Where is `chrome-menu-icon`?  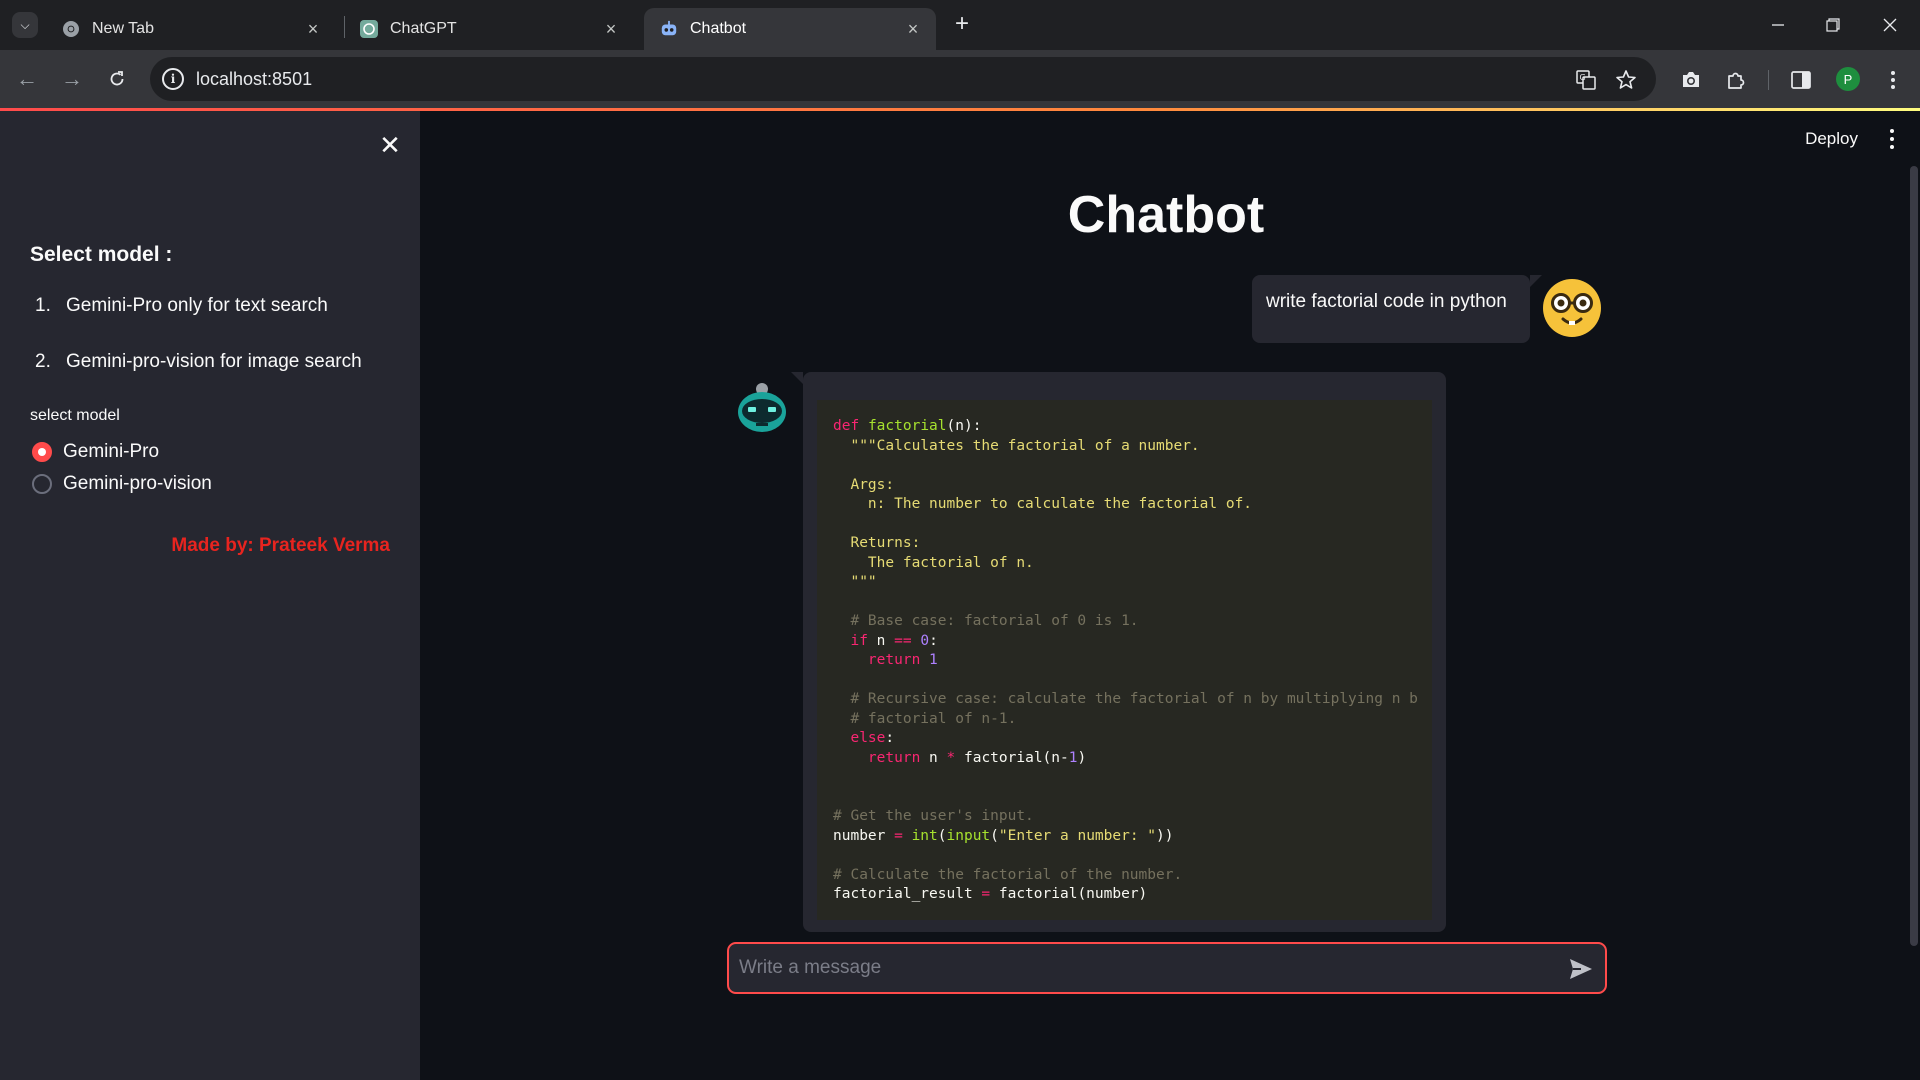 chrome-menu-icon is located at coordinates (1893, 80).